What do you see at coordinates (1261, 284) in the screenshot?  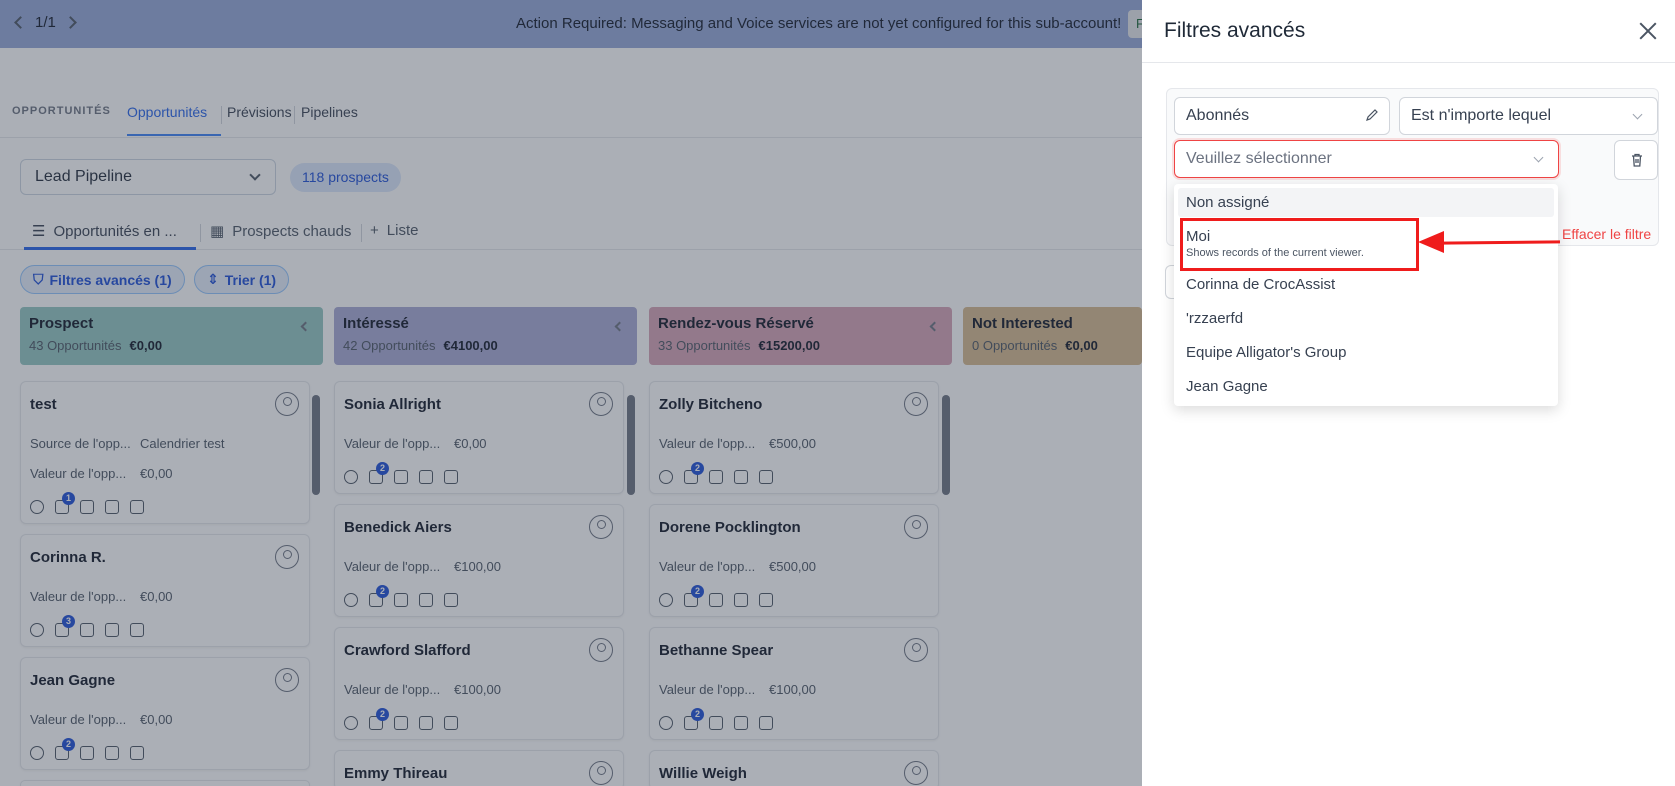 I see `option-label: Corinna de CrocAssist` at bounding box center [1261, 284].